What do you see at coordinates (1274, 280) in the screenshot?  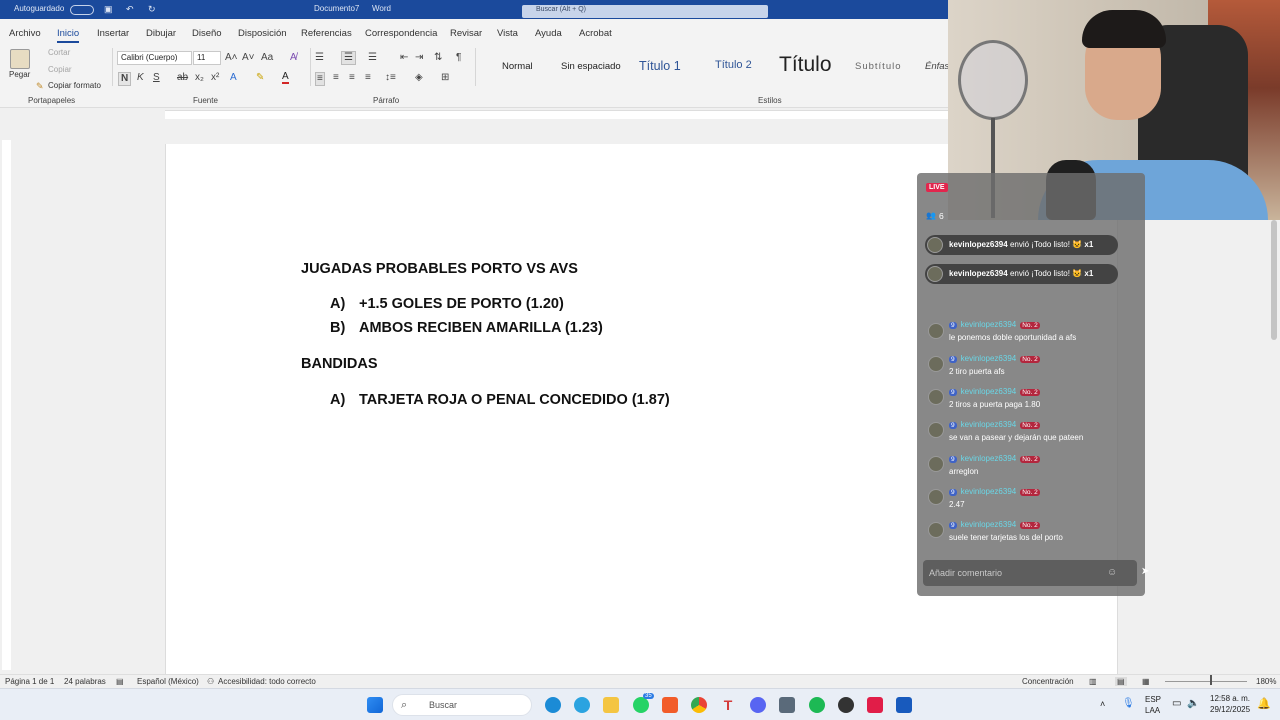 I see `scrollbar-thumb` at bounding box center [1274, 280].